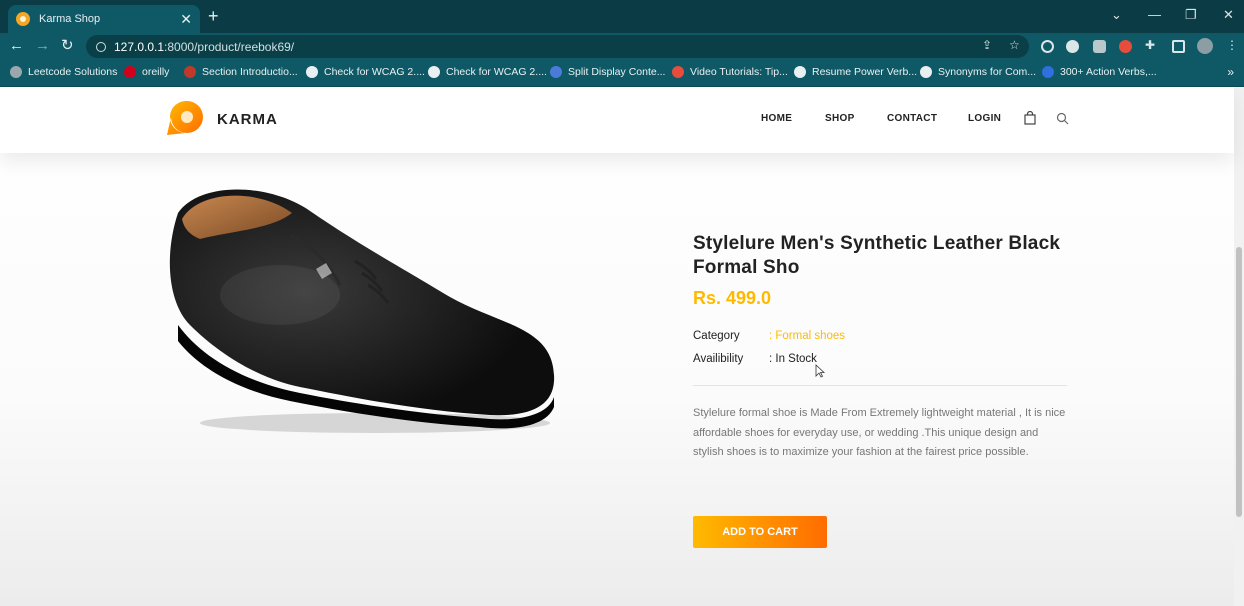 This screenshot has width=1244, height=606. Describe the element at coordinates (1178, 46) in the screenshot. I see `side-panel-icon` at that location.